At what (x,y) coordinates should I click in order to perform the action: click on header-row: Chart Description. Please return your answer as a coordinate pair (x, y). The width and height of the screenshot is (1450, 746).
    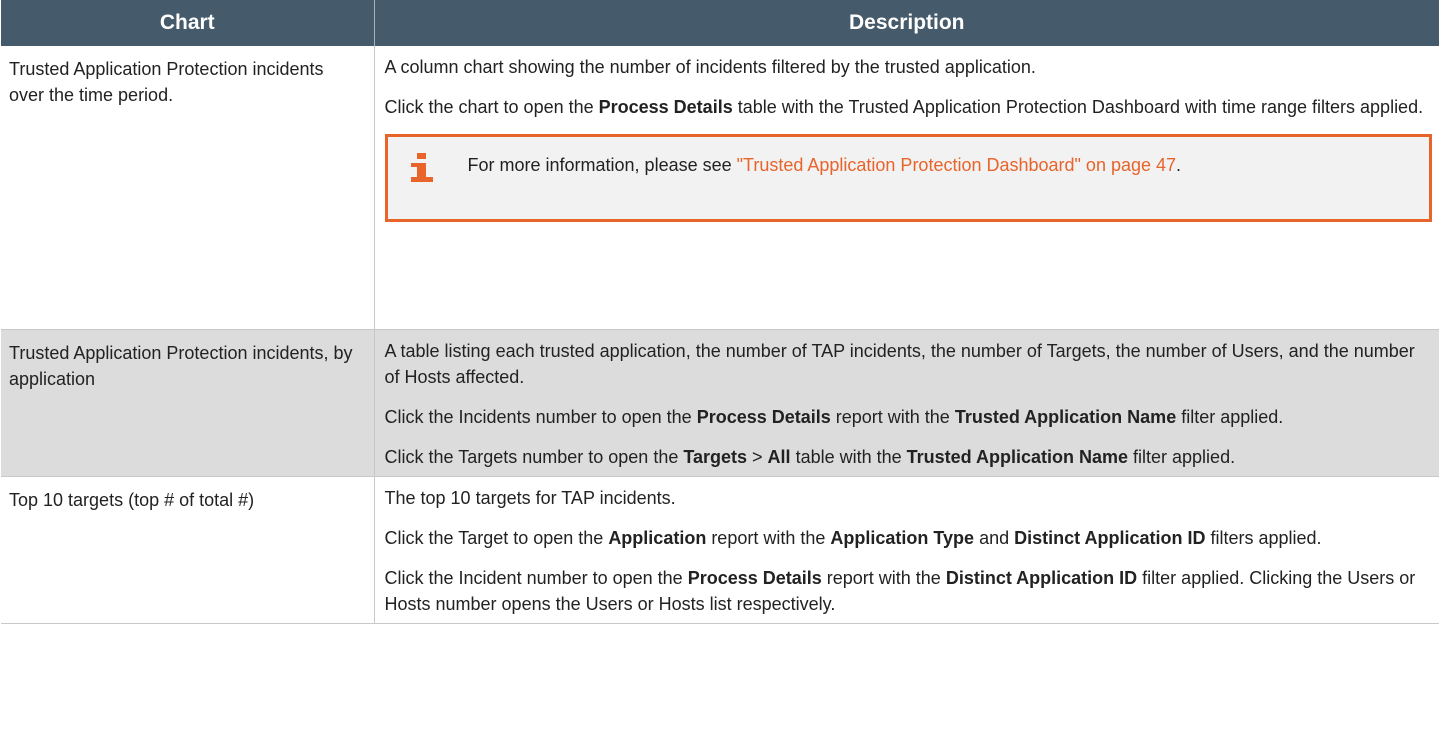
    Looking at the image, I should click on (720, 23).